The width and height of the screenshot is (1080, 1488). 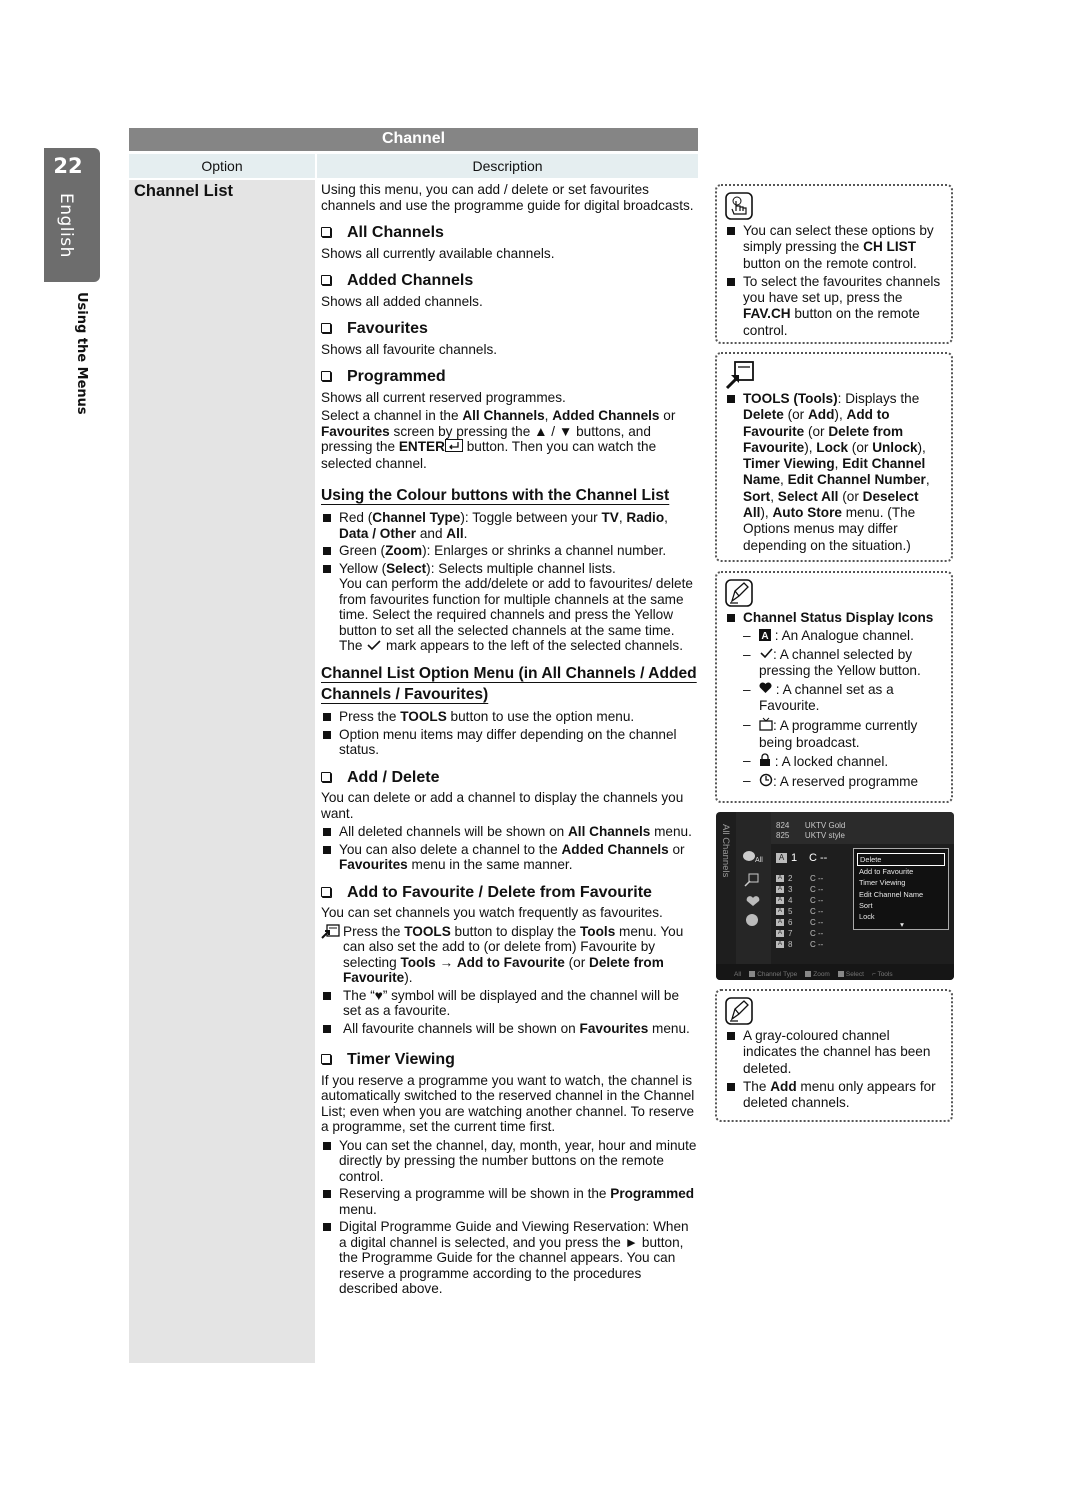 What do you see at coordinates (850, 974) in the screenshot?
I see `footer-yellow-button: Select` at bounding box center [850, 974].